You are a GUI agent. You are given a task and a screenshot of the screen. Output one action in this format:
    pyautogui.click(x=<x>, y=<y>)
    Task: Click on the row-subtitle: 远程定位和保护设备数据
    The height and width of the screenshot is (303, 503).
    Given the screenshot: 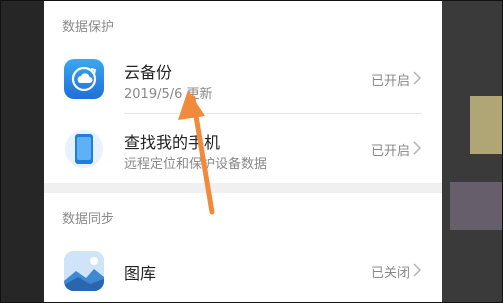 What is the action you would take?
    pyautogui.click(x=196, y=164)
    